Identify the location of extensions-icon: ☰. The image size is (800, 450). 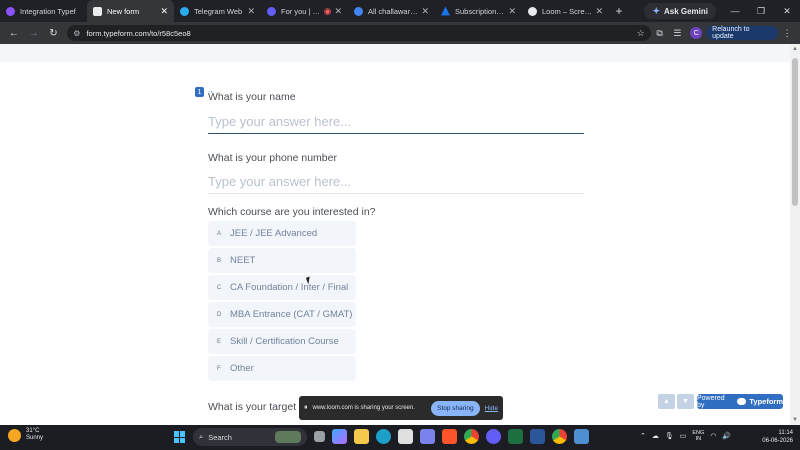
(678, 33).